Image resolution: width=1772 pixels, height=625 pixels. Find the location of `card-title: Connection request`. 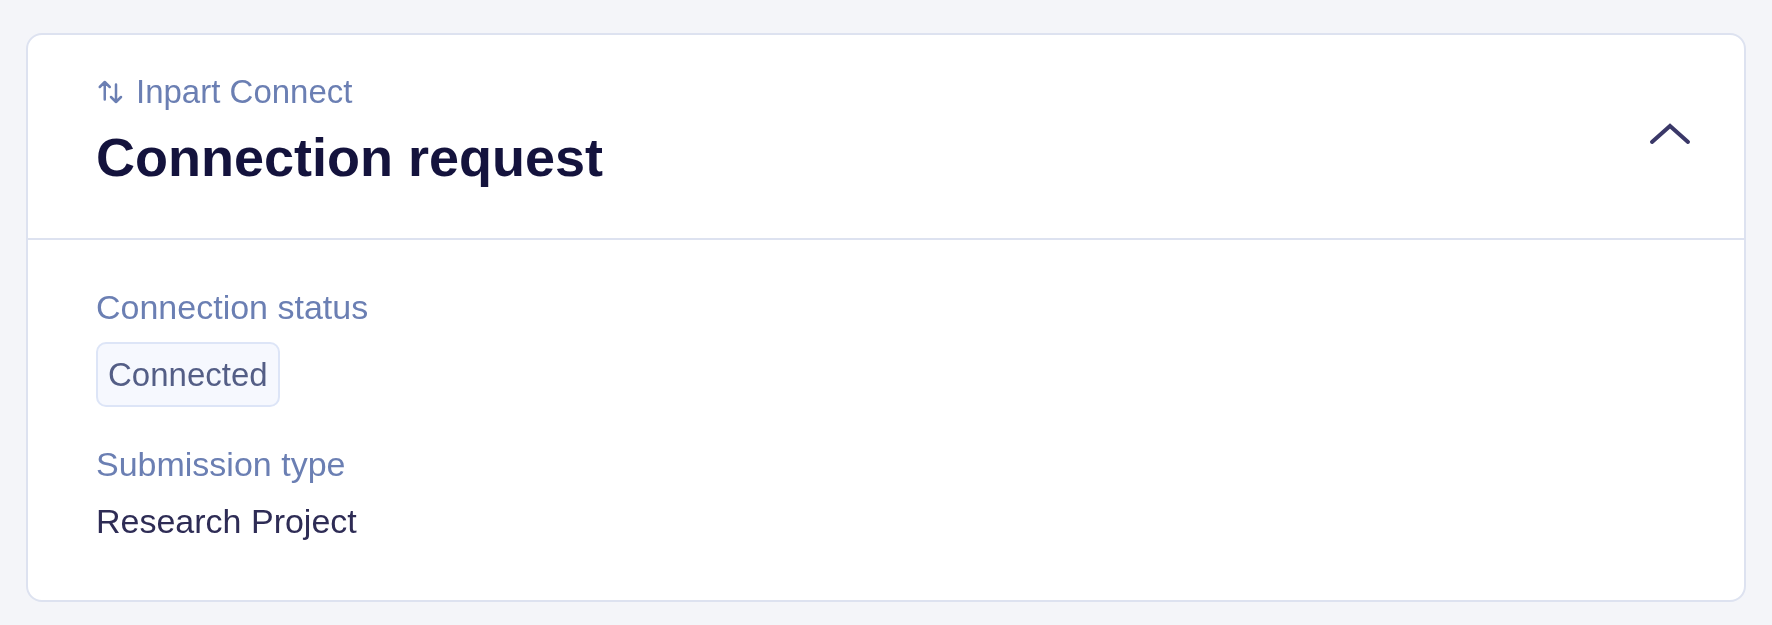

card-title: Connection request is located at coordinates (350, 157).